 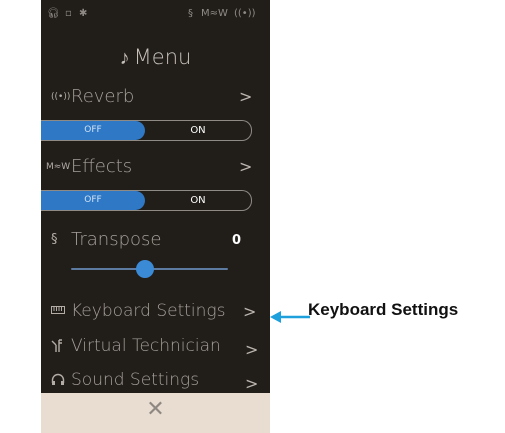 I want to click on transpose-slider-handle, so click(x=145, y=269).